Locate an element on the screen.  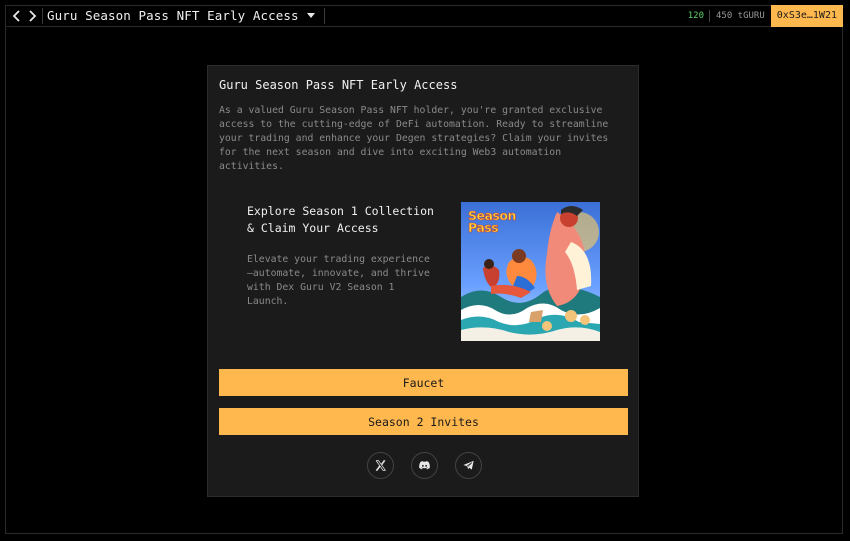
chevron-left-icon is located at coordinates (16, 15).